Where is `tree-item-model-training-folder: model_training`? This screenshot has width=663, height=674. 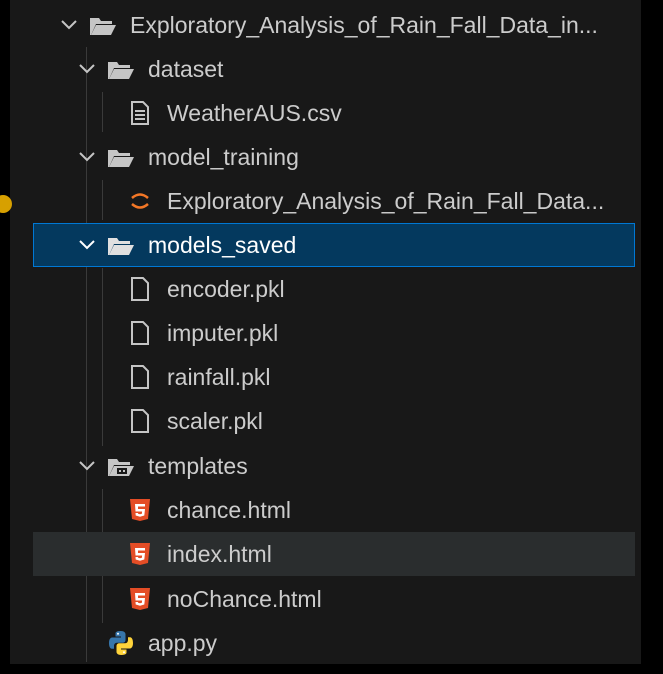 tree-item-model-training-folder: model_training is located at coordinates (334, 157).